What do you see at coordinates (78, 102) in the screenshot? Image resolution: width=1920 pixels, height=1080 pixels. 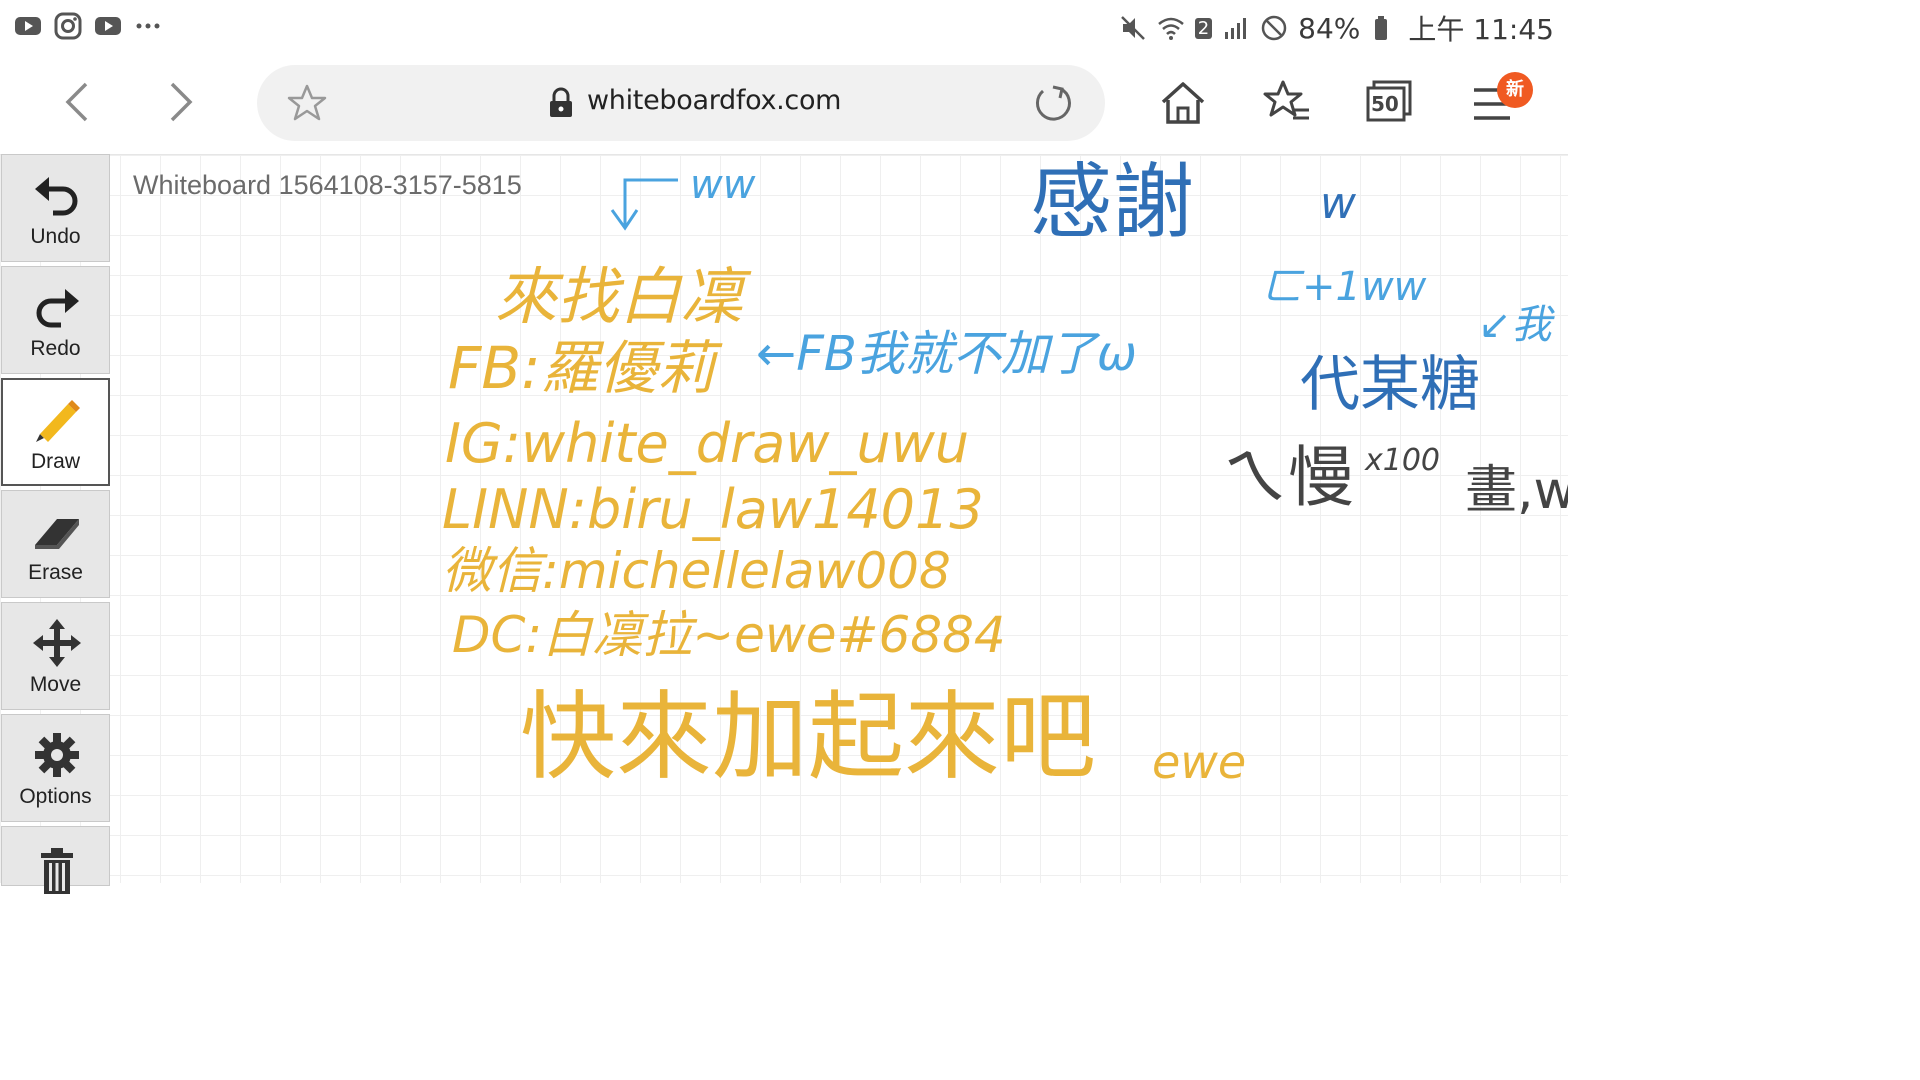 I see `back-arrow-icon` at bounding box center [78, 102].